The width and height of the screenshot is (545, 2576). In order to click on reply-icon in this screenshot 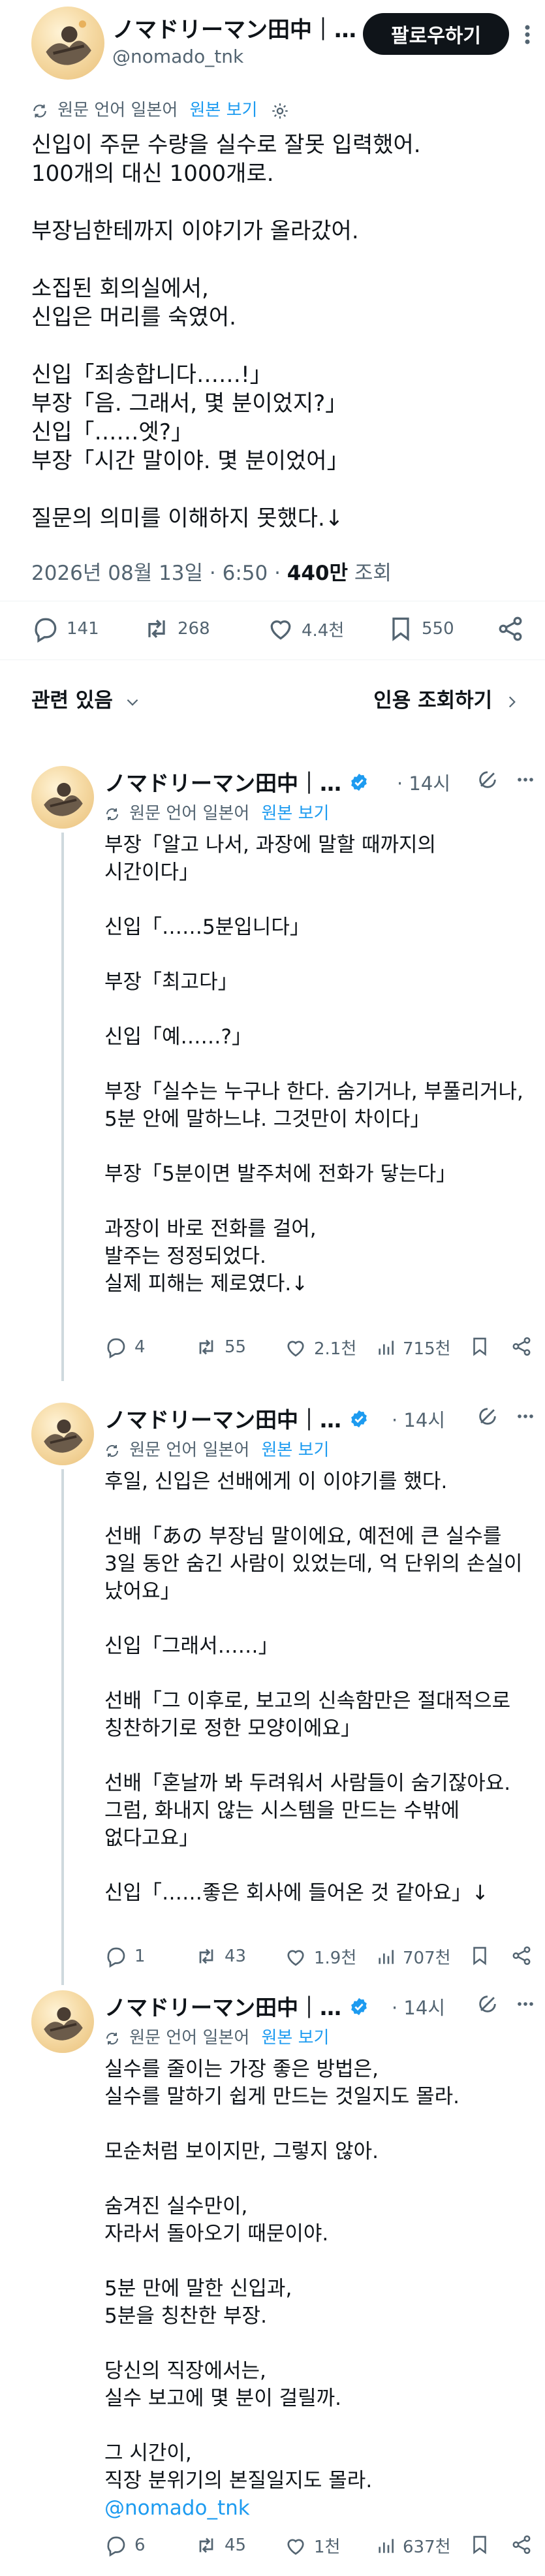, I will do `click(116, 2547)`.